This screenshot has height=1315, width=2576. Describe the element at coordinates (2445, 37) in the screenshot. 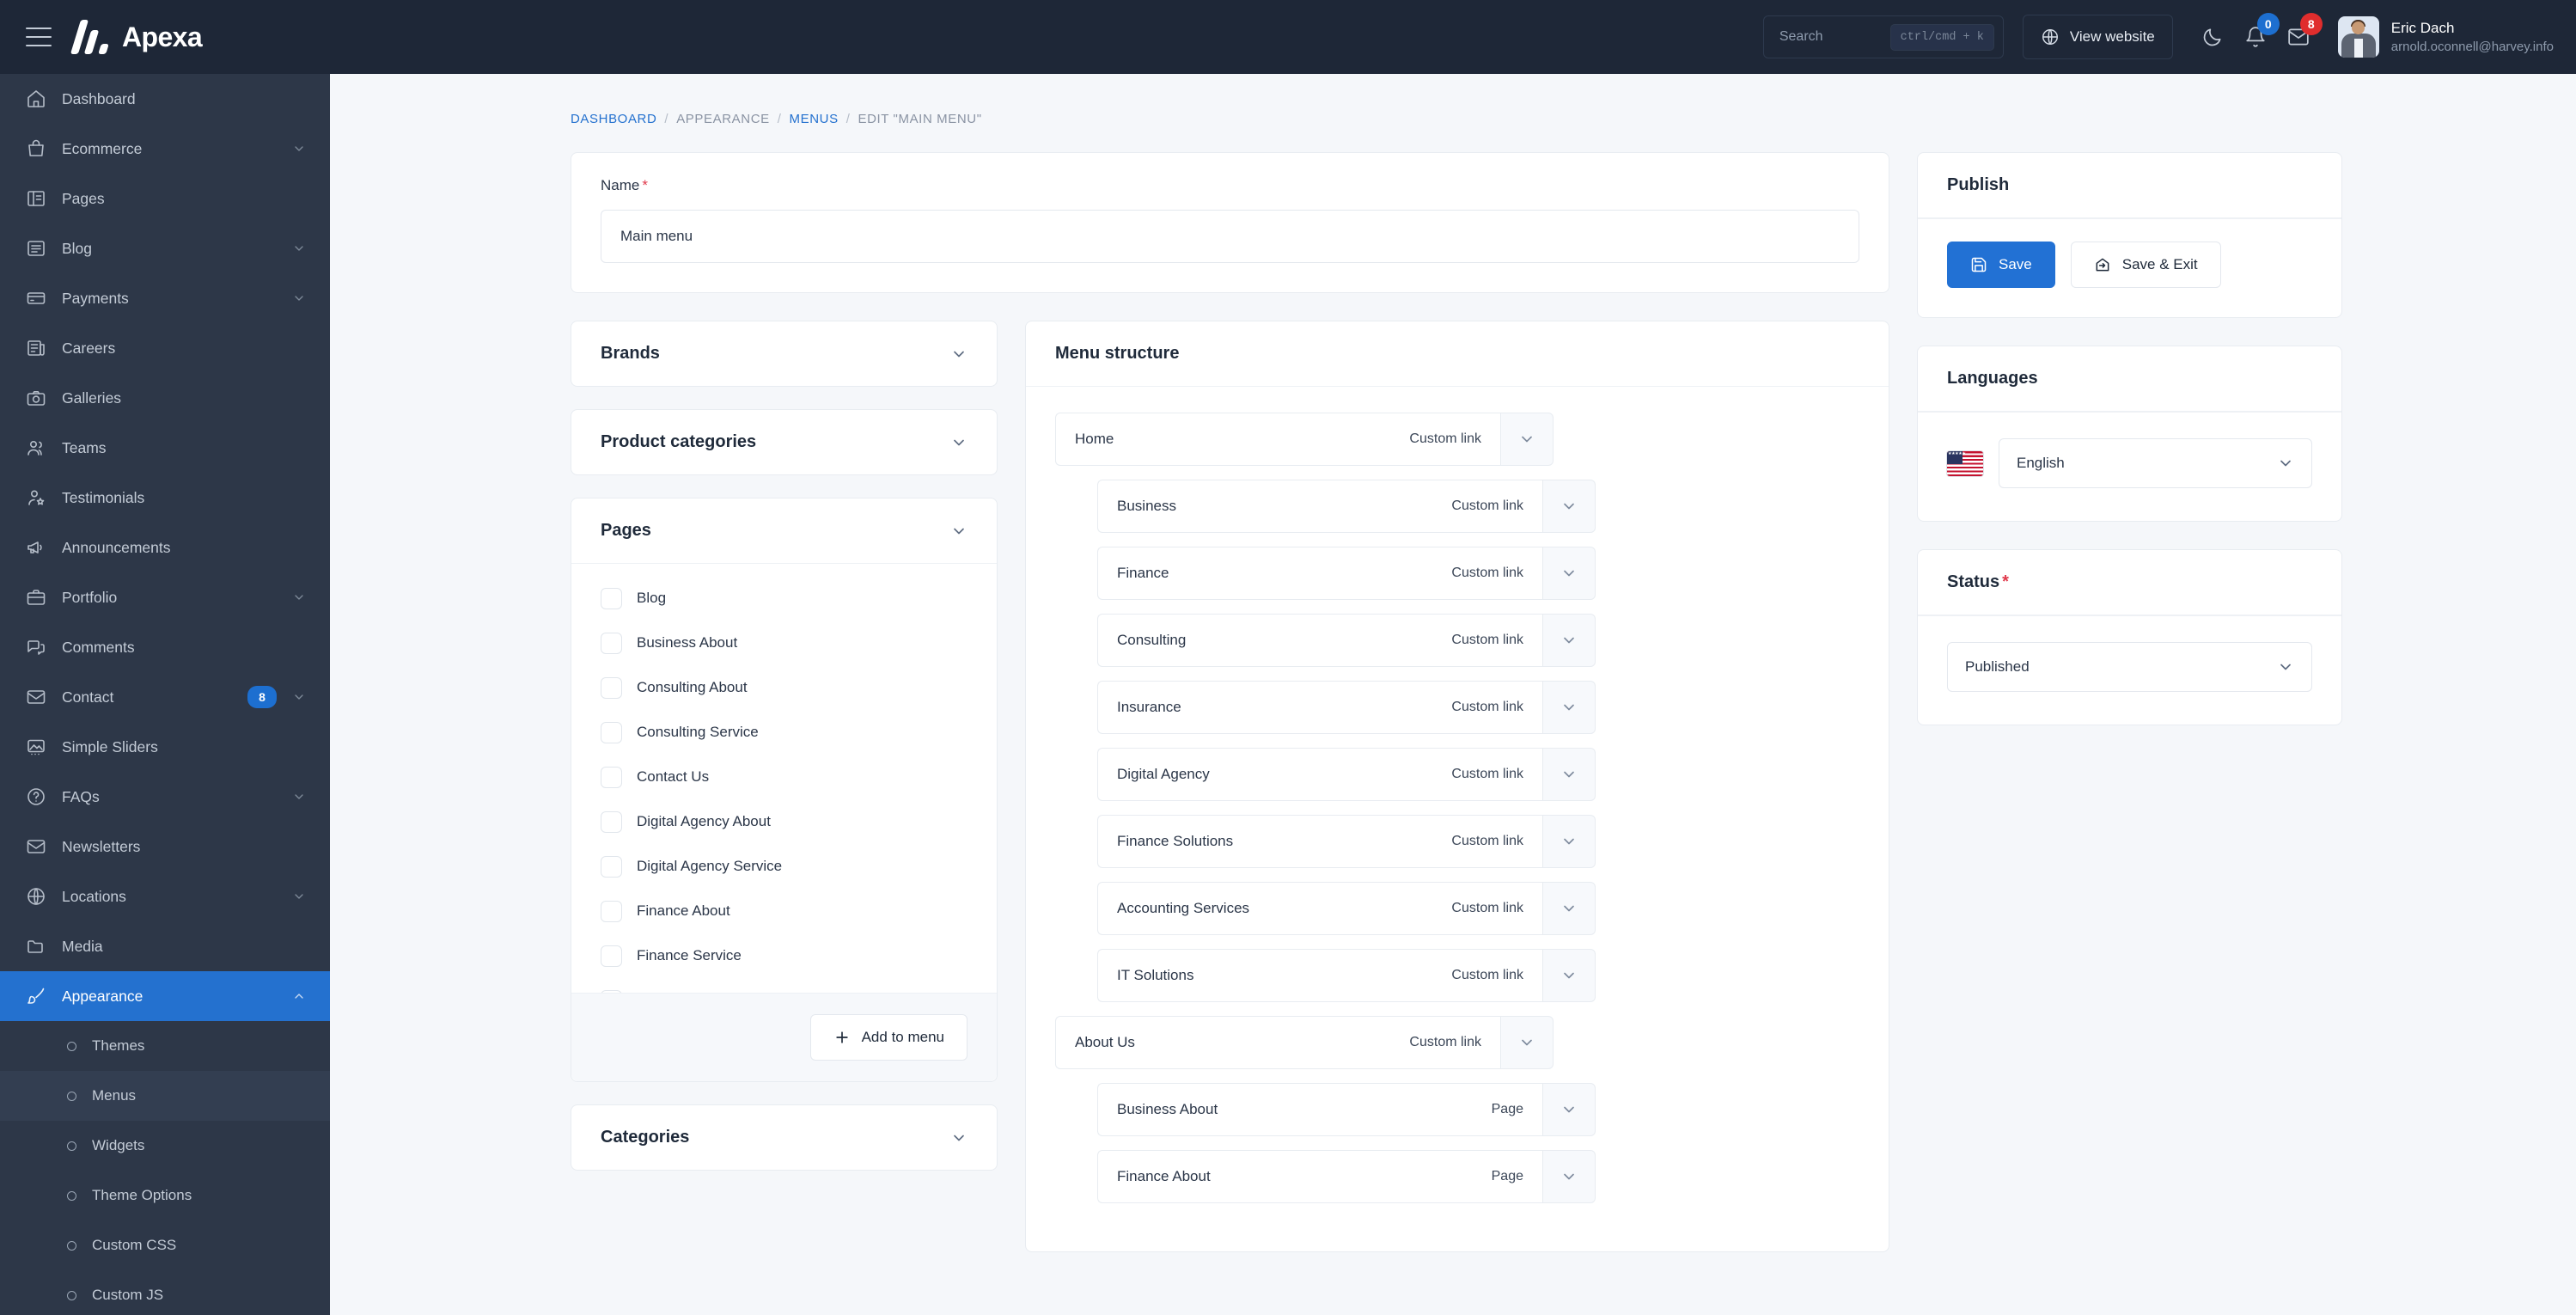

I see `user-menu: Eric Dach arnold.oconnell@harvey.info` at that location.